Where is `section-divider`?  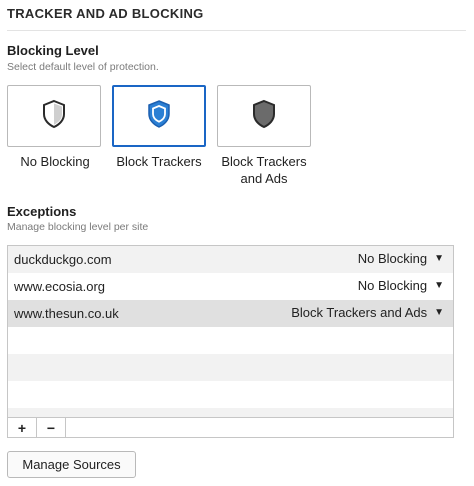 section-divider is located at coordinates (236, 30).